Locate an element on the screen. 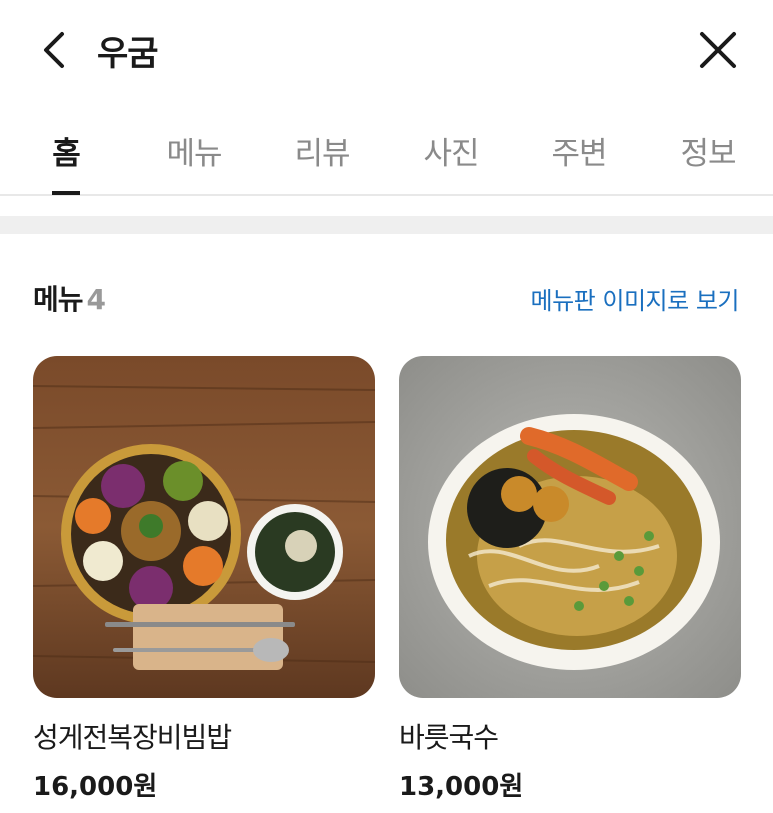 The width and height of the screenshot is (773, 813). tab-menu: 메뉴 is located at coordinates (194, 161).